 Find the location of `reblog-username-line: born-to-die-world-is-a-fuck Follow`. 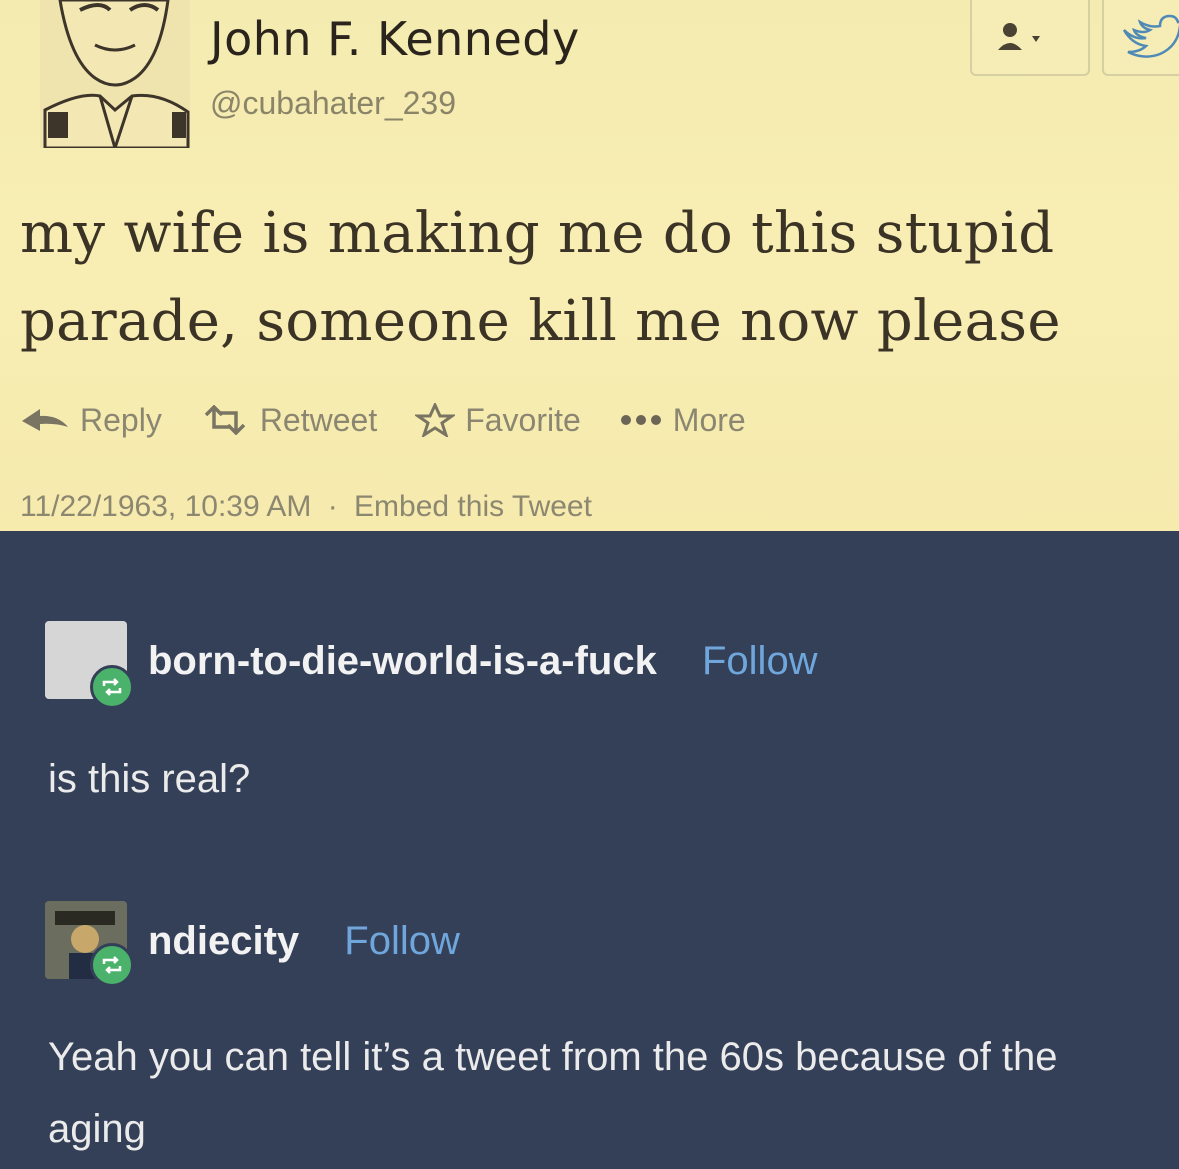

reblog-username-line: born-to-die-world-is-a-fuck Follow is located at coordinates (483, 661).